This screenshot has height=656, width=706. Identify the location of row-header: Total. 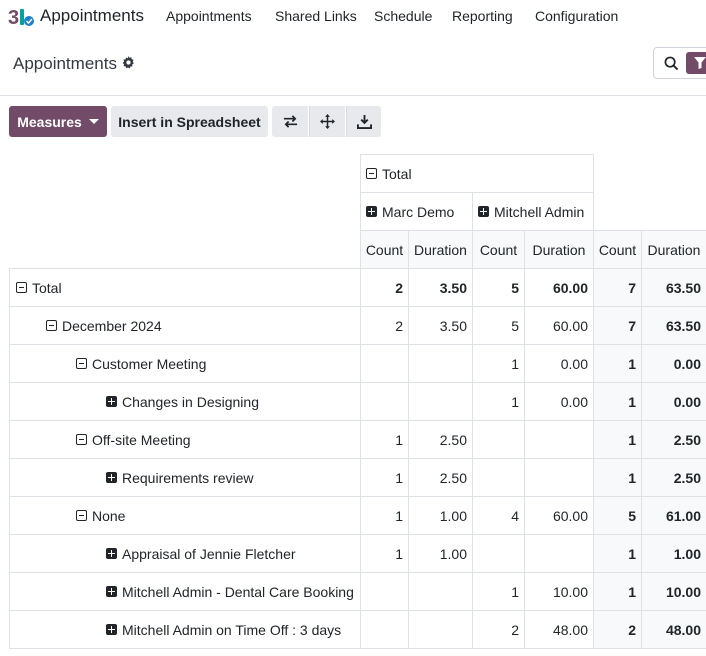
(185, 287).